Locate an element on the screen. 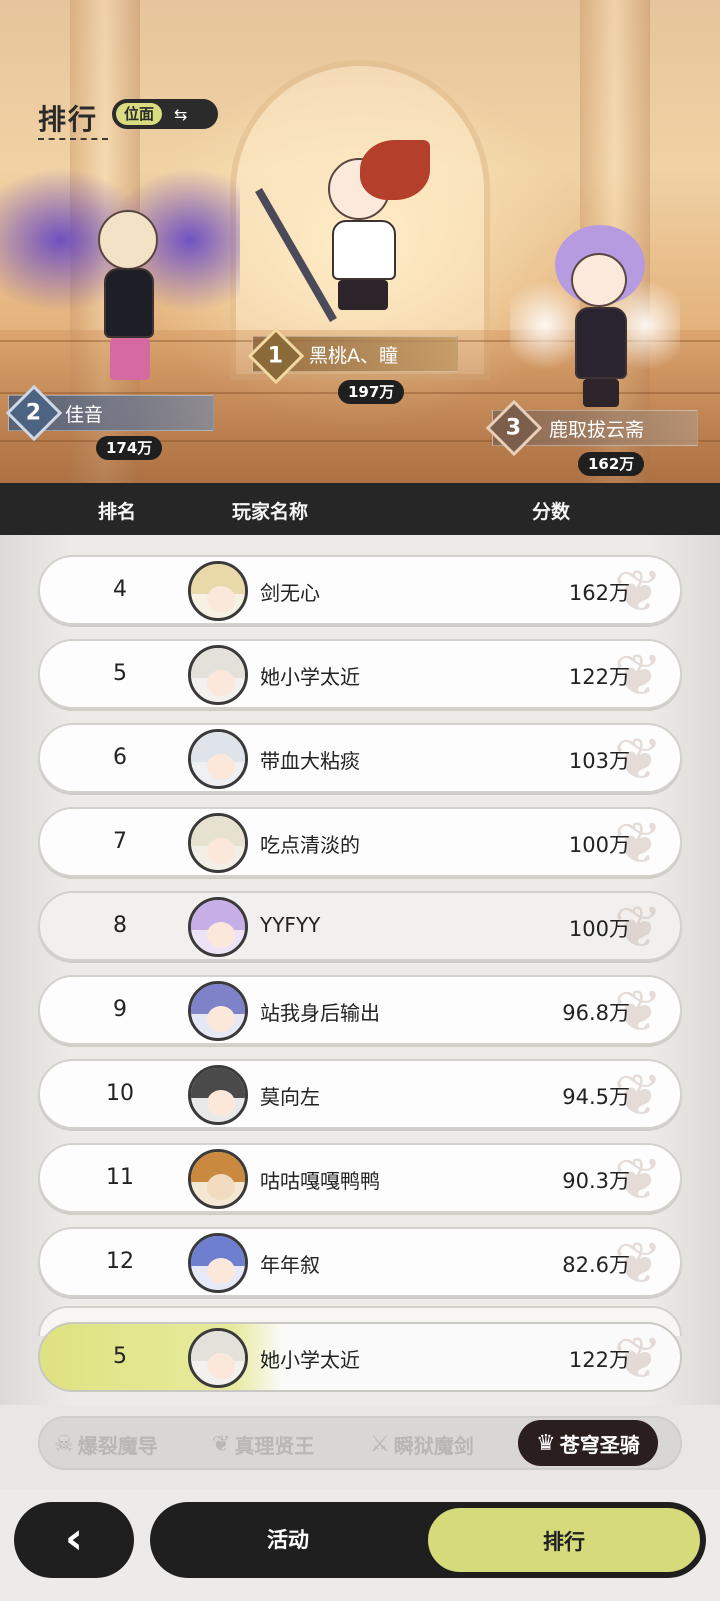 The width and height of the screenshot is (720, 1601). row-score: 94.5万 is located at coordinates (596, 1097).